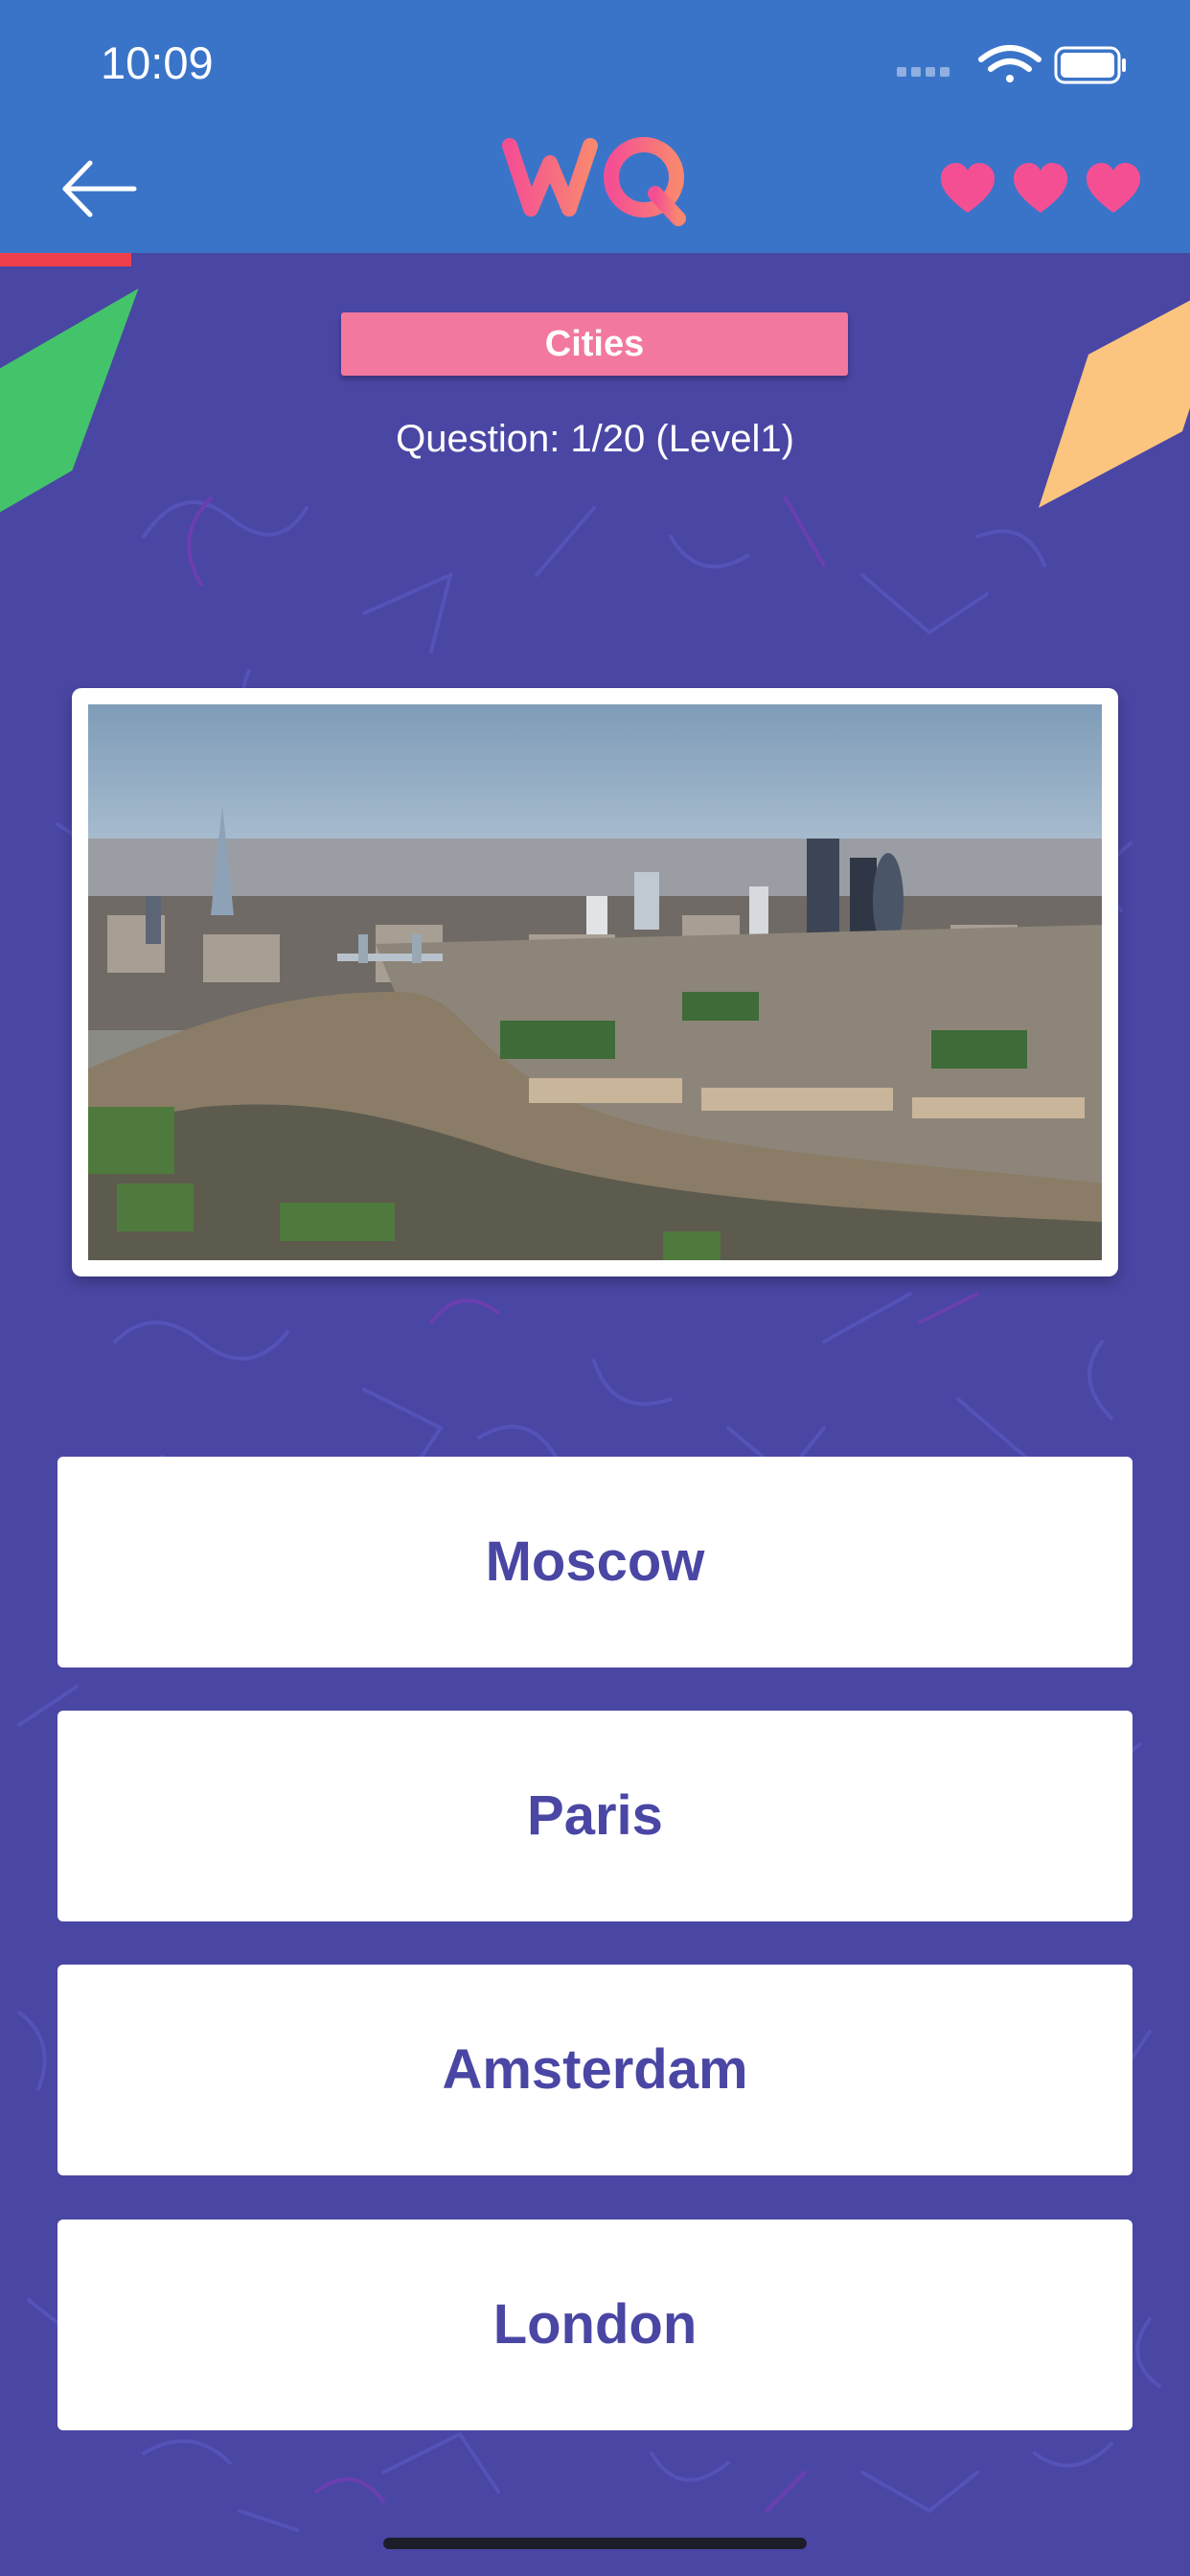  I want to click on lives-hearts, so click(1040, 189).